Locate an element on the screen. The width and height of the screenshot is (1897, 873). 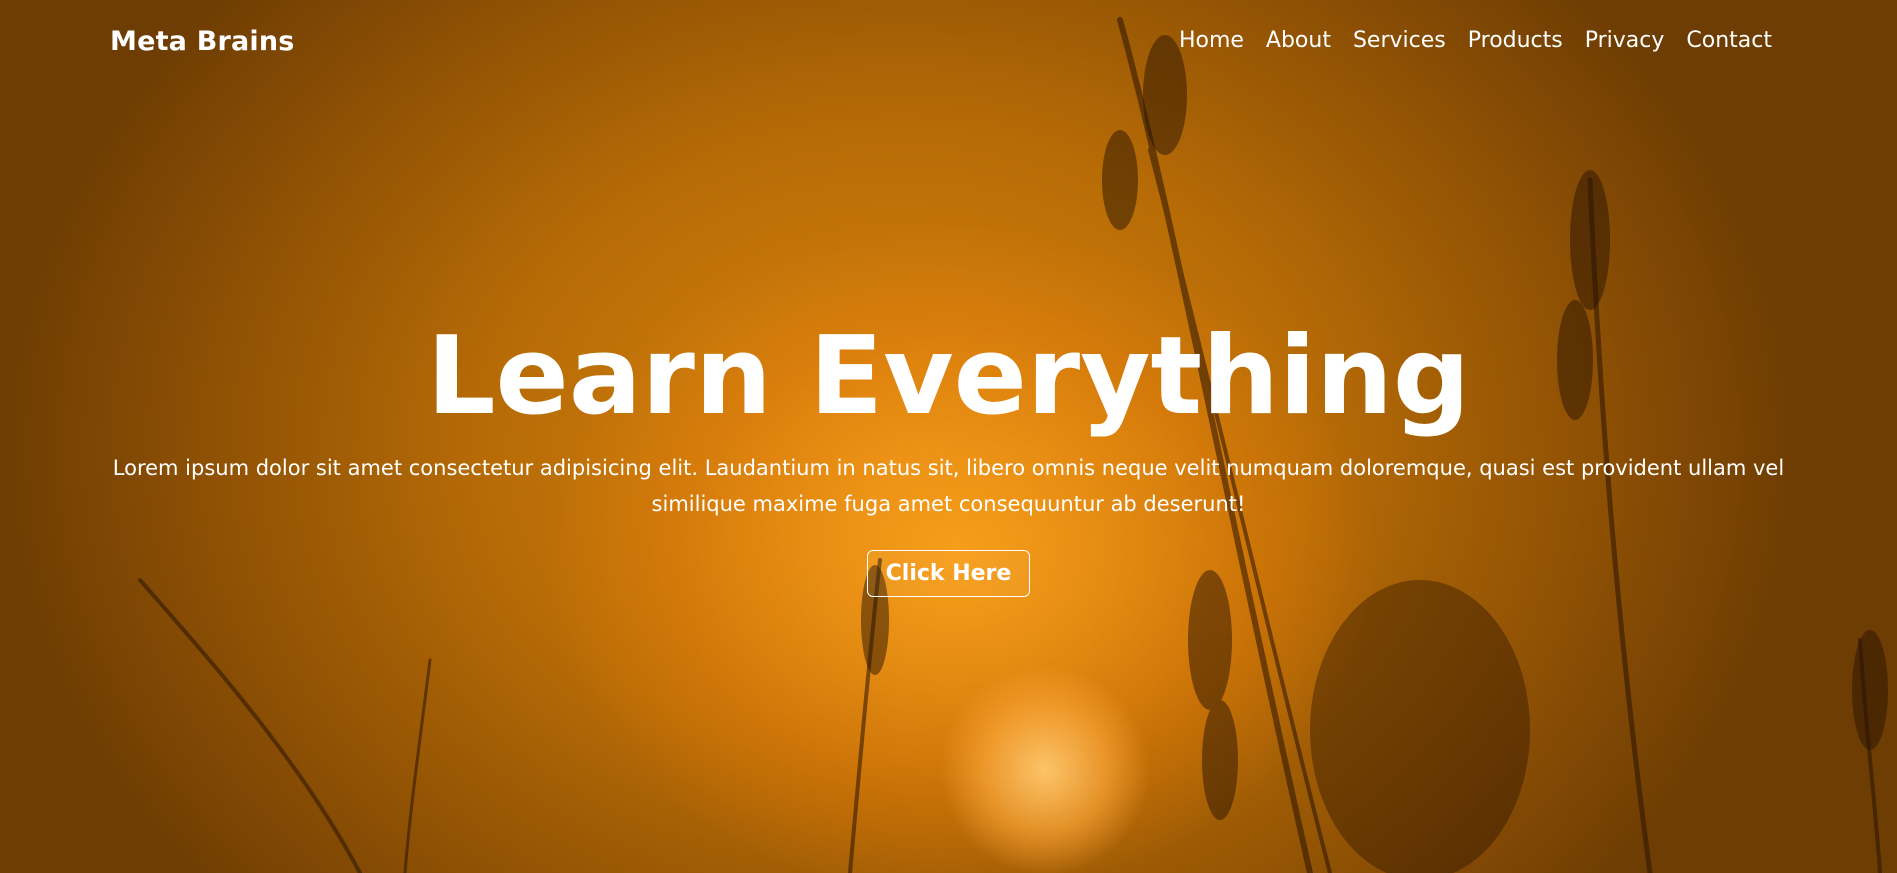
nav-services-link: Services is located at coordinates (1399, 40).